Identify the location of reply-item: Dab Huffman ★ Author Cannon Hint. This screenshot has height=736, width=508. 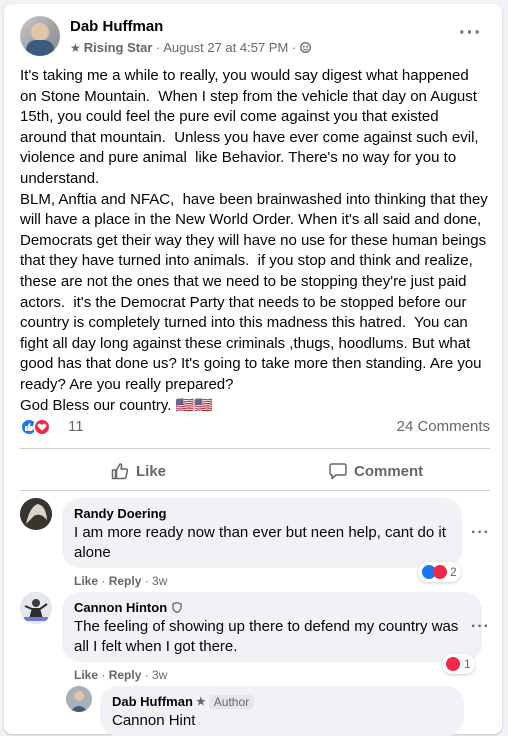
(271, 711).